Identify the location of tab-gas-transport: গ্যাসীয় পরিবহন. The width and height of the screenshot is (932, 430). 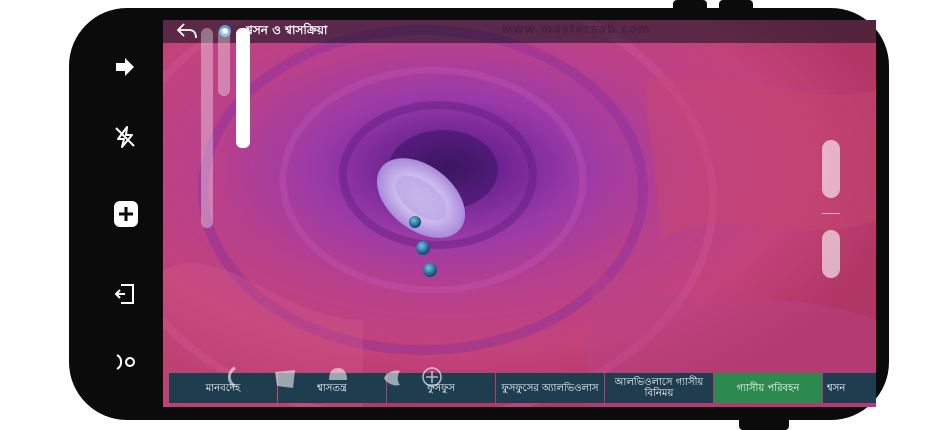
(768, 388).